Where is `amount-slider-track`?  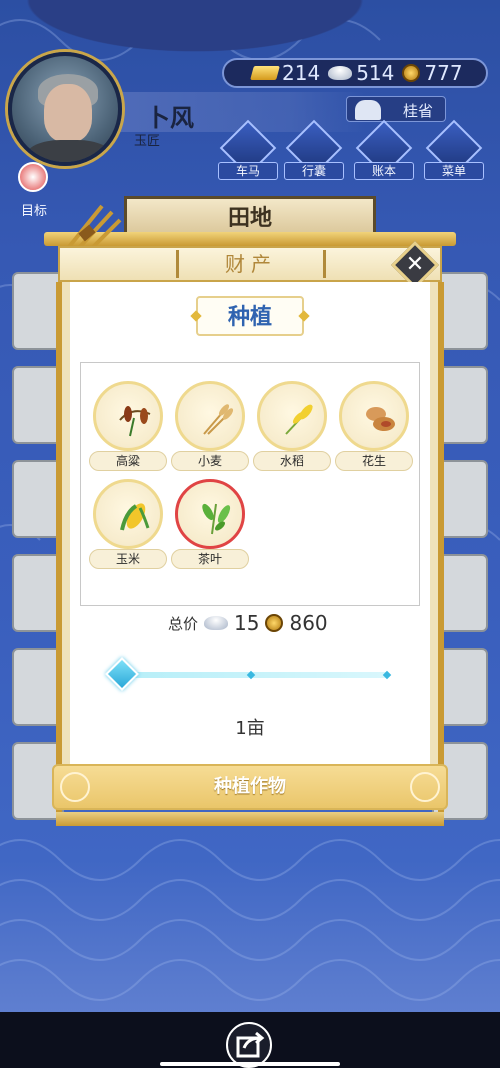 amount-slider-track is located at coordinates (256, 675).